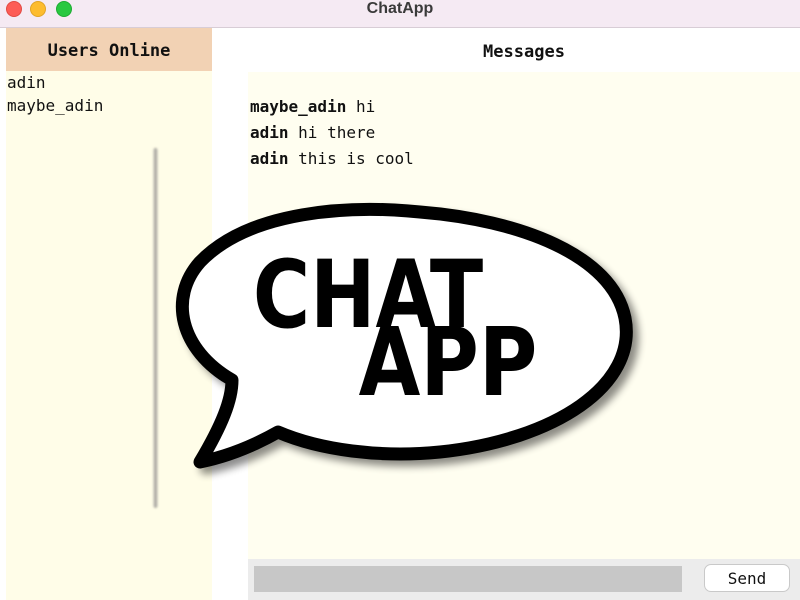  What do you see at coordinates (298, 106) in the screenshot?
I see `message-author: maybe_adin` at bounding box center [298, 106].